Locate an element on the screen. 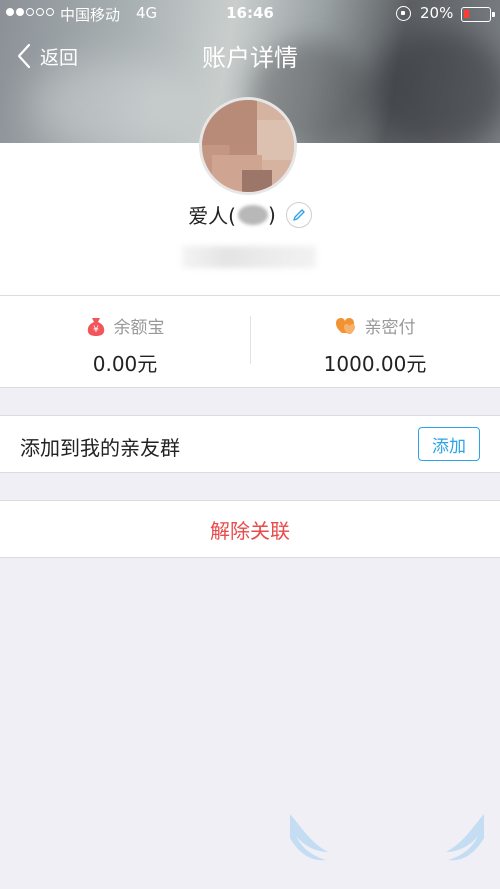 Image resolution: width=500 pixels, height=889 pixels. family-group-row: 添加到我的亲友群 添加 is located at coordinates (250, 444).